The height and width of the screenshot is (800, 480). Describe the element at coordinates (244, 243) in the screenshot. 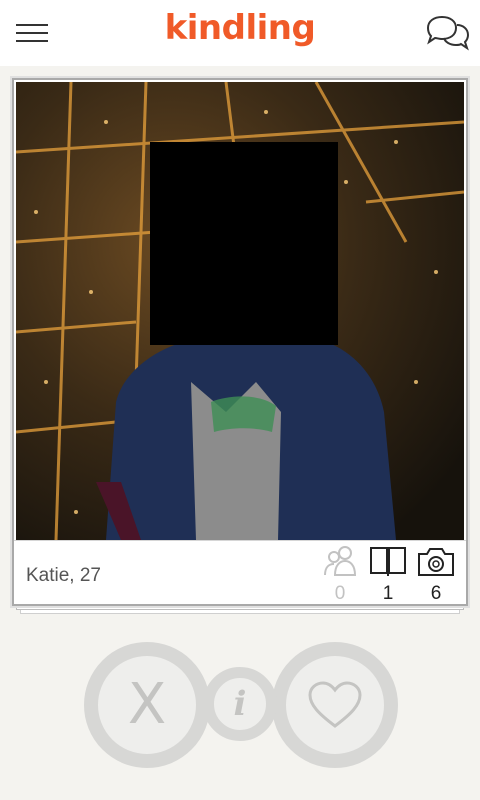

I see `redaction-box` at that location.